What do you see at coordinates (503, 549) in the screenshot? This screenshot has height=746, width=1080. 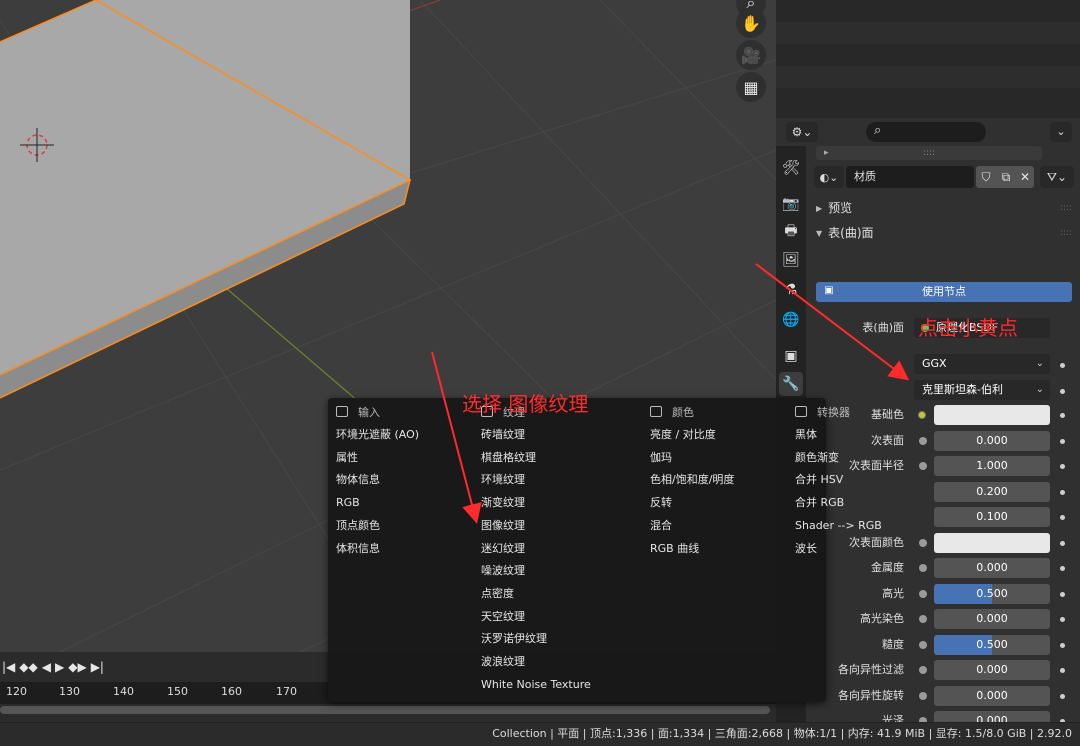 I see `menu-item: 迷幻纹理` at bounding box center [503, 549].